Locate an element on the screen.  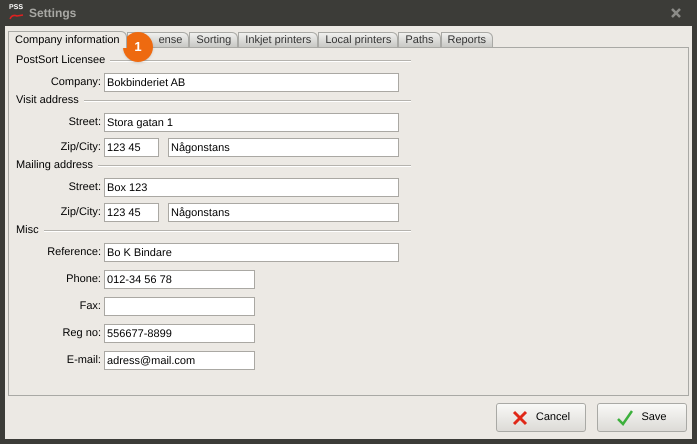
cross-icon is located at coordinates (520, 418).